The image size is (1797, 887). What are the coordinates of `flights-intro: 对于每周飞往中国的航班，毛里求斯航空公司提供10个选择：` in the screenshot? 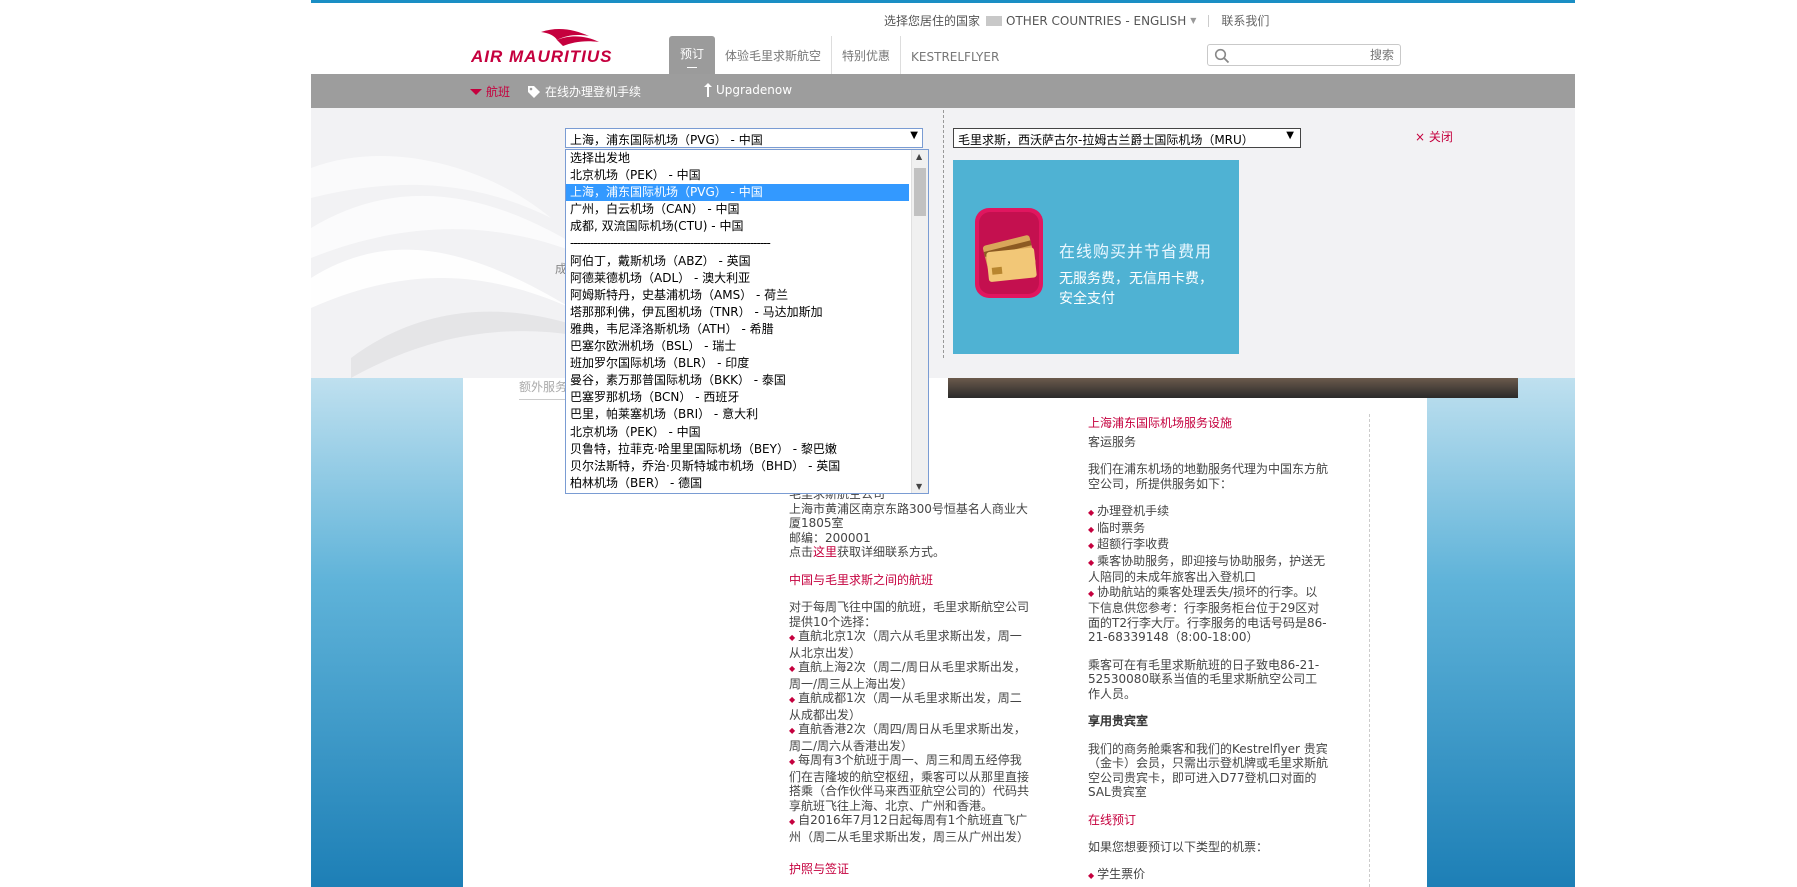 It's located at (909, 614).